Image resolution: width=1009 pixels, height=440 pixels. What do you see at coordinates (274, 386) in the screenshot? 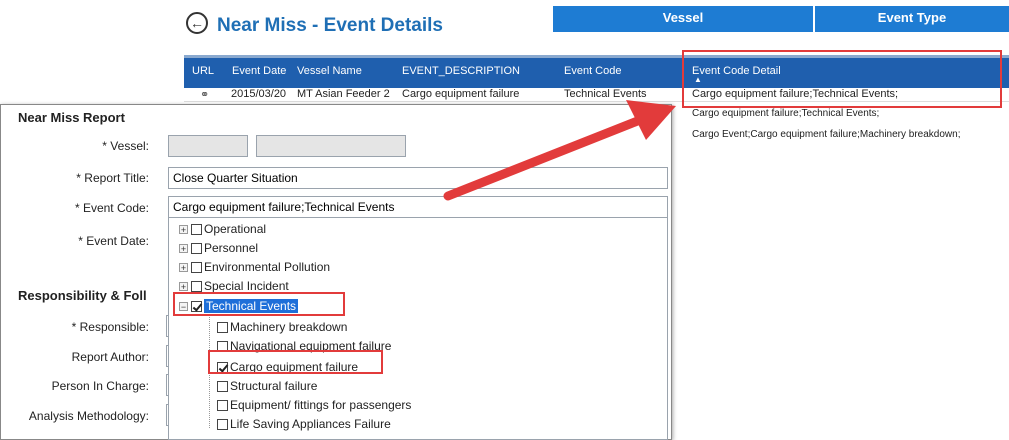
I see `tree-item-label: Structural failure` at bounding box center [274, 386].